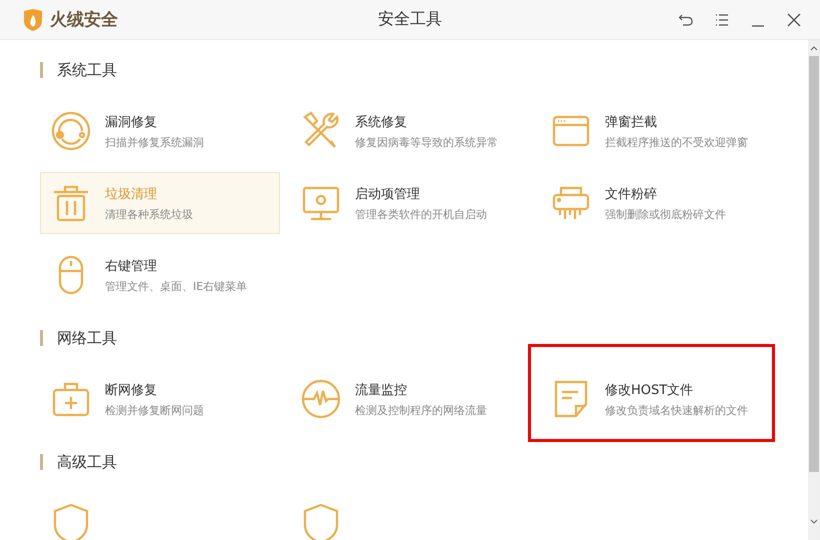  What do you see at coordinates (71, 131) in the screenshot?
I see `refresh-circle-icon` at bounding box center [71, 131].